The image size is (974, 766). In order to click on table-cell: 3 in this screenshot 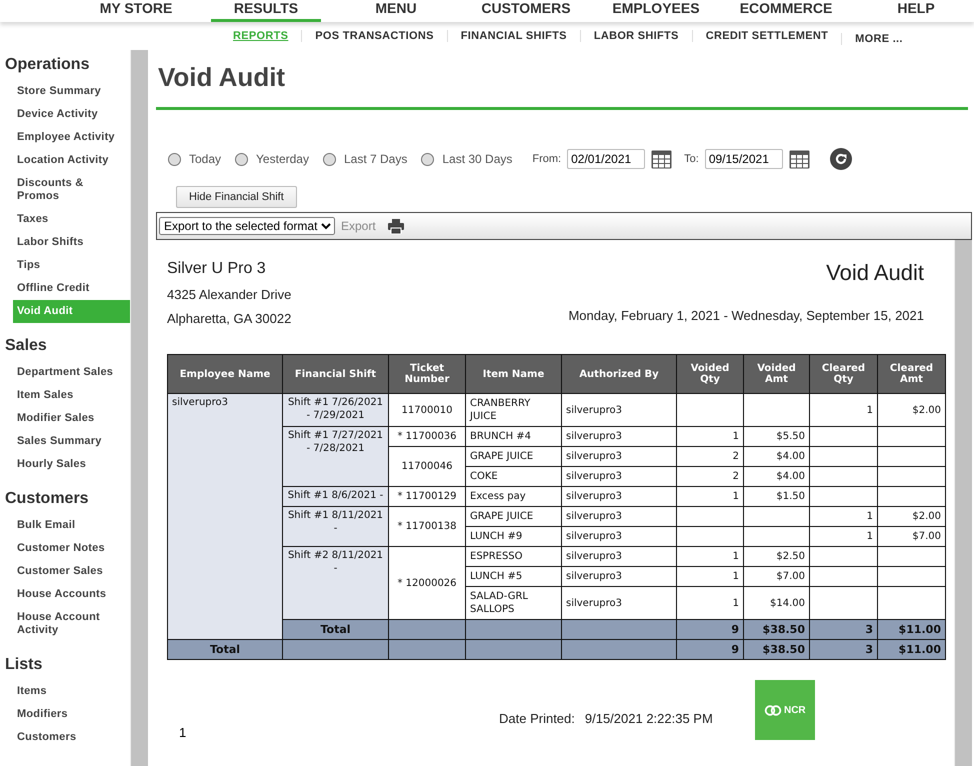, I will do `click(844, 630)`.